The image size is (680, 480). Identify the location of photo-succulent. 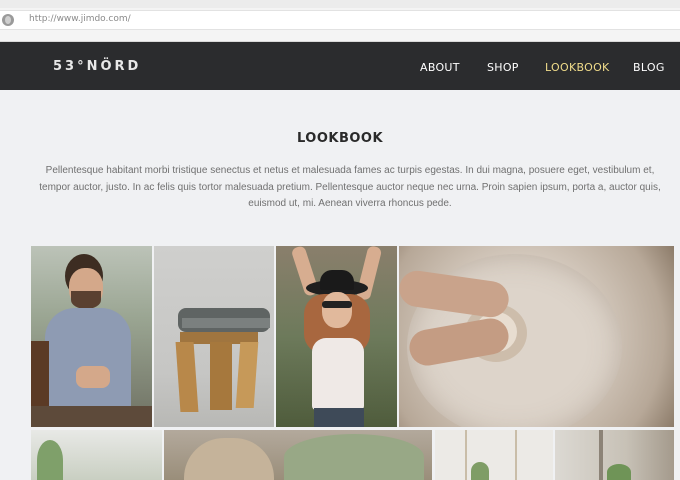
(354, 457).